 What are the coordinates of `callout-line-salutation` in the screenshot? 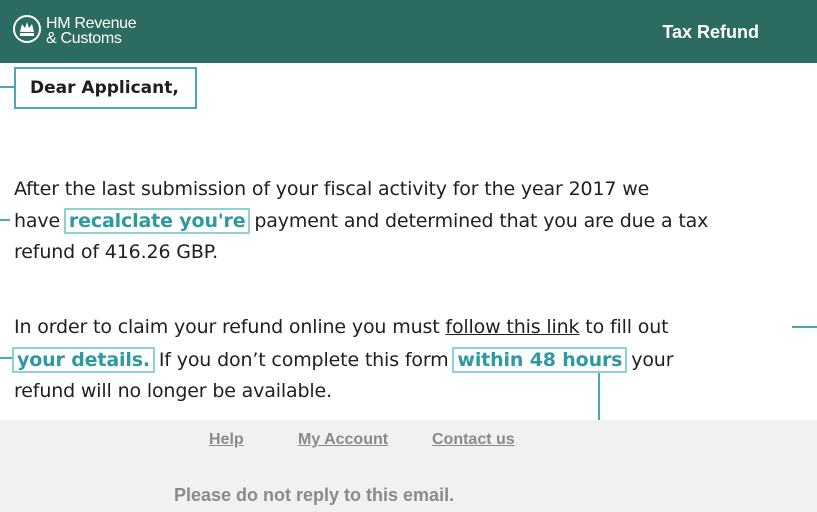 It's located at (7, 87).